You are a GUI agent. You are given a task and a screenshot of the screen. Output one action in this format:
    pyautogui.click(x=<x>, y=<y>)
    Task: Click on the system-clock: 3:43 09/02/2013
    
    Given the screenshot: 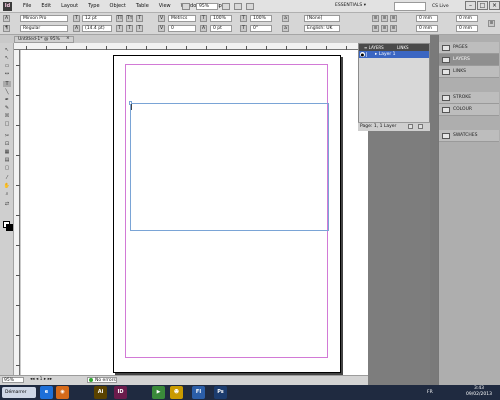 What is the action you would take?
    pyautogui.click(x=479, y=392)
    